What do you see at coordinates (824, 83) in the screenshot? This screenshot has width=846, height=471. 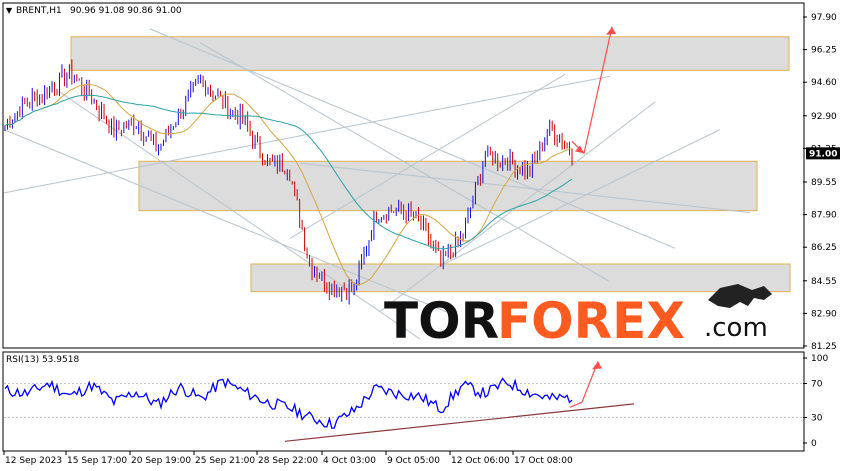 I see `price-tick-label: 94.60` at bounding box center [824, 83].